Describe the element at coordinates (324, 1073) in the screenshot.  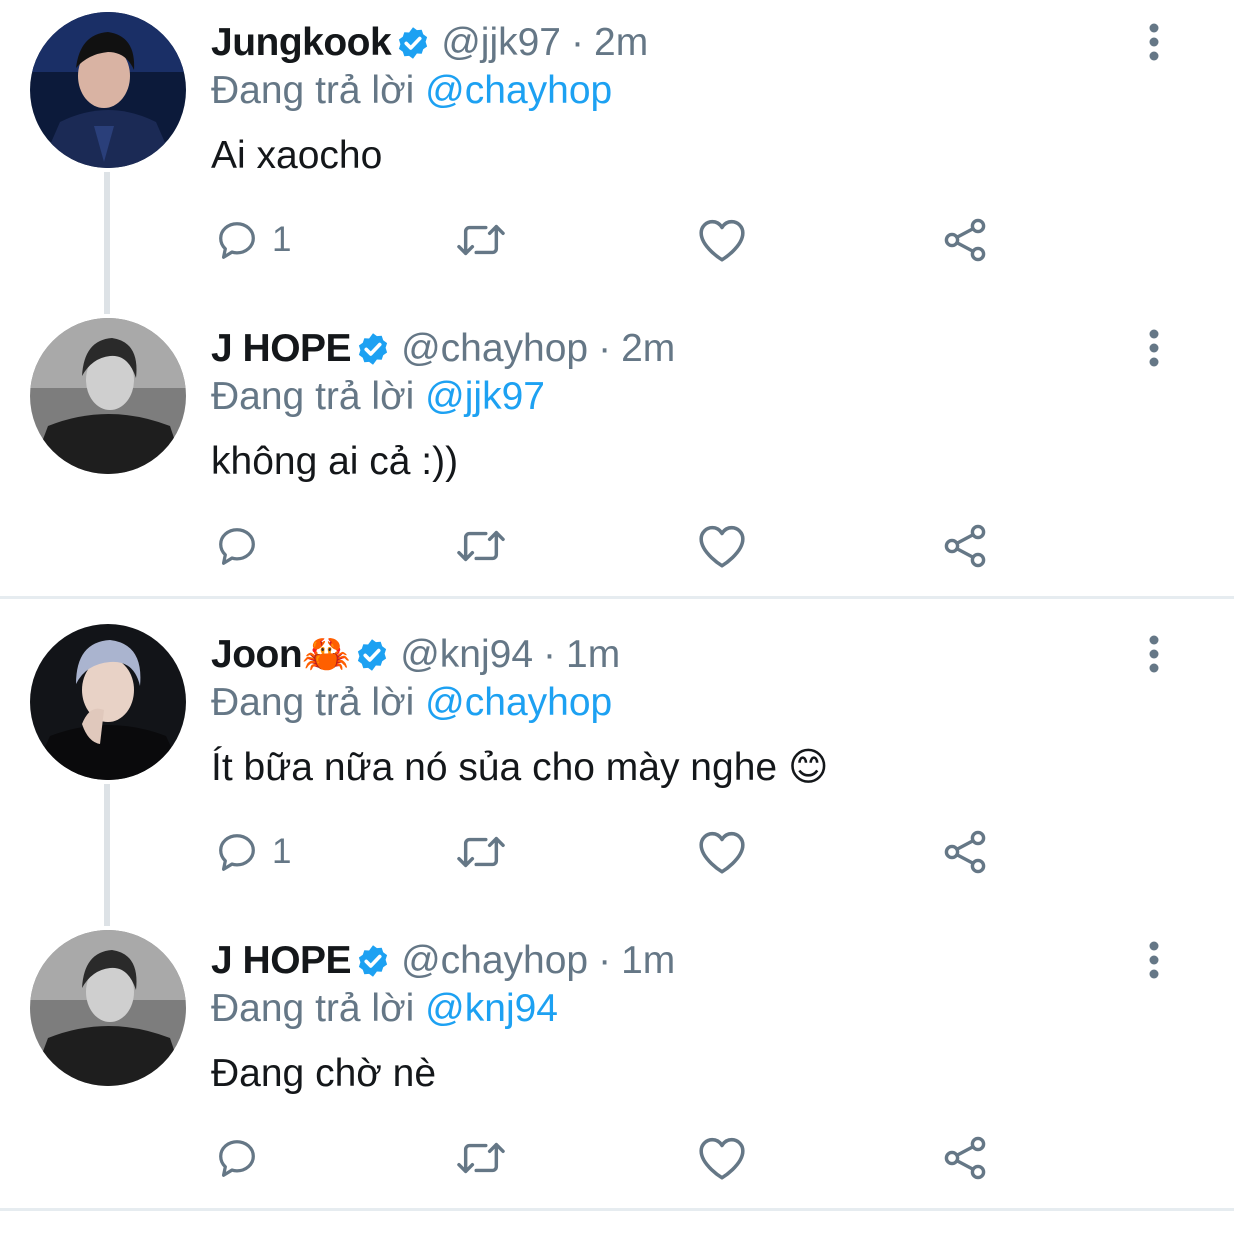
I see `tweet-text: Đang chờ nè` at that location.